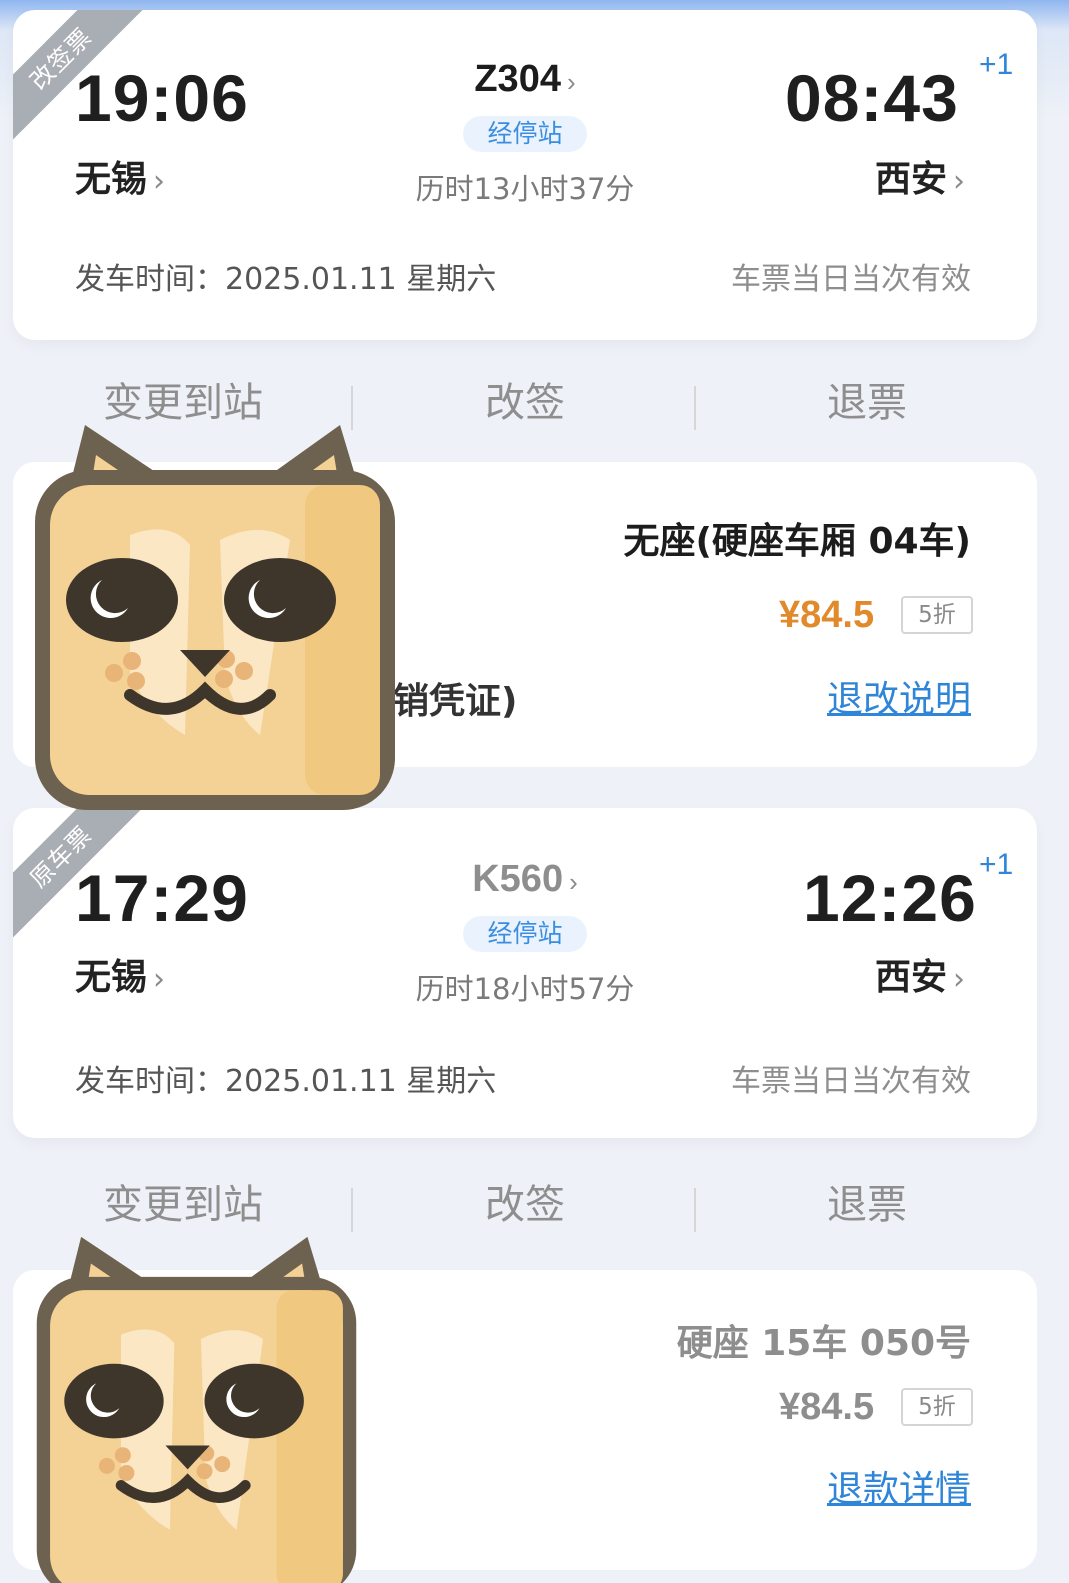 Image resolution: width=1069 pixels, height=1583 pixels. Describe the element at coordinates (899, 1486) in the screenshot. I see `refund-details-link: 退款详情` at that location.